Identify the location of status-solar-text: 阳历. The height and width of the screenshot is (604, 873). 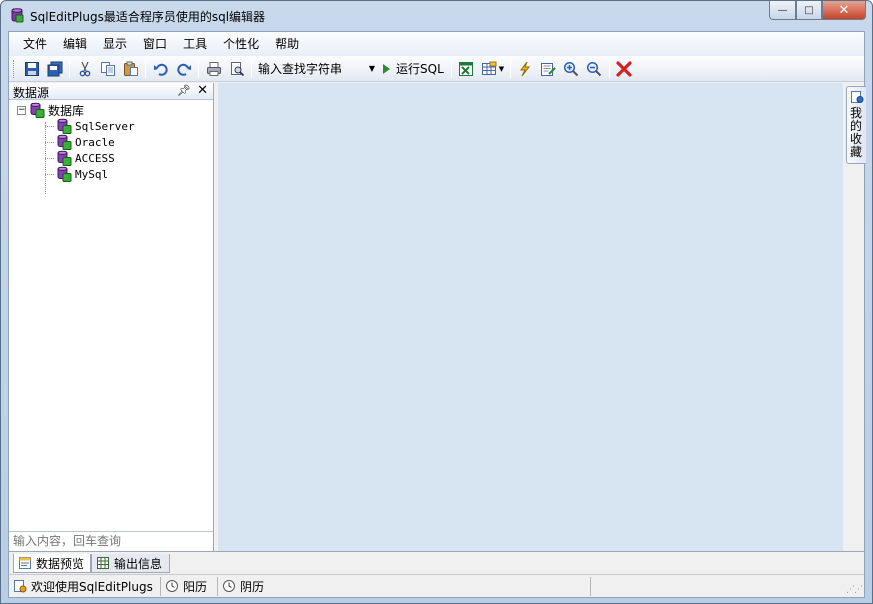
(195, 586).